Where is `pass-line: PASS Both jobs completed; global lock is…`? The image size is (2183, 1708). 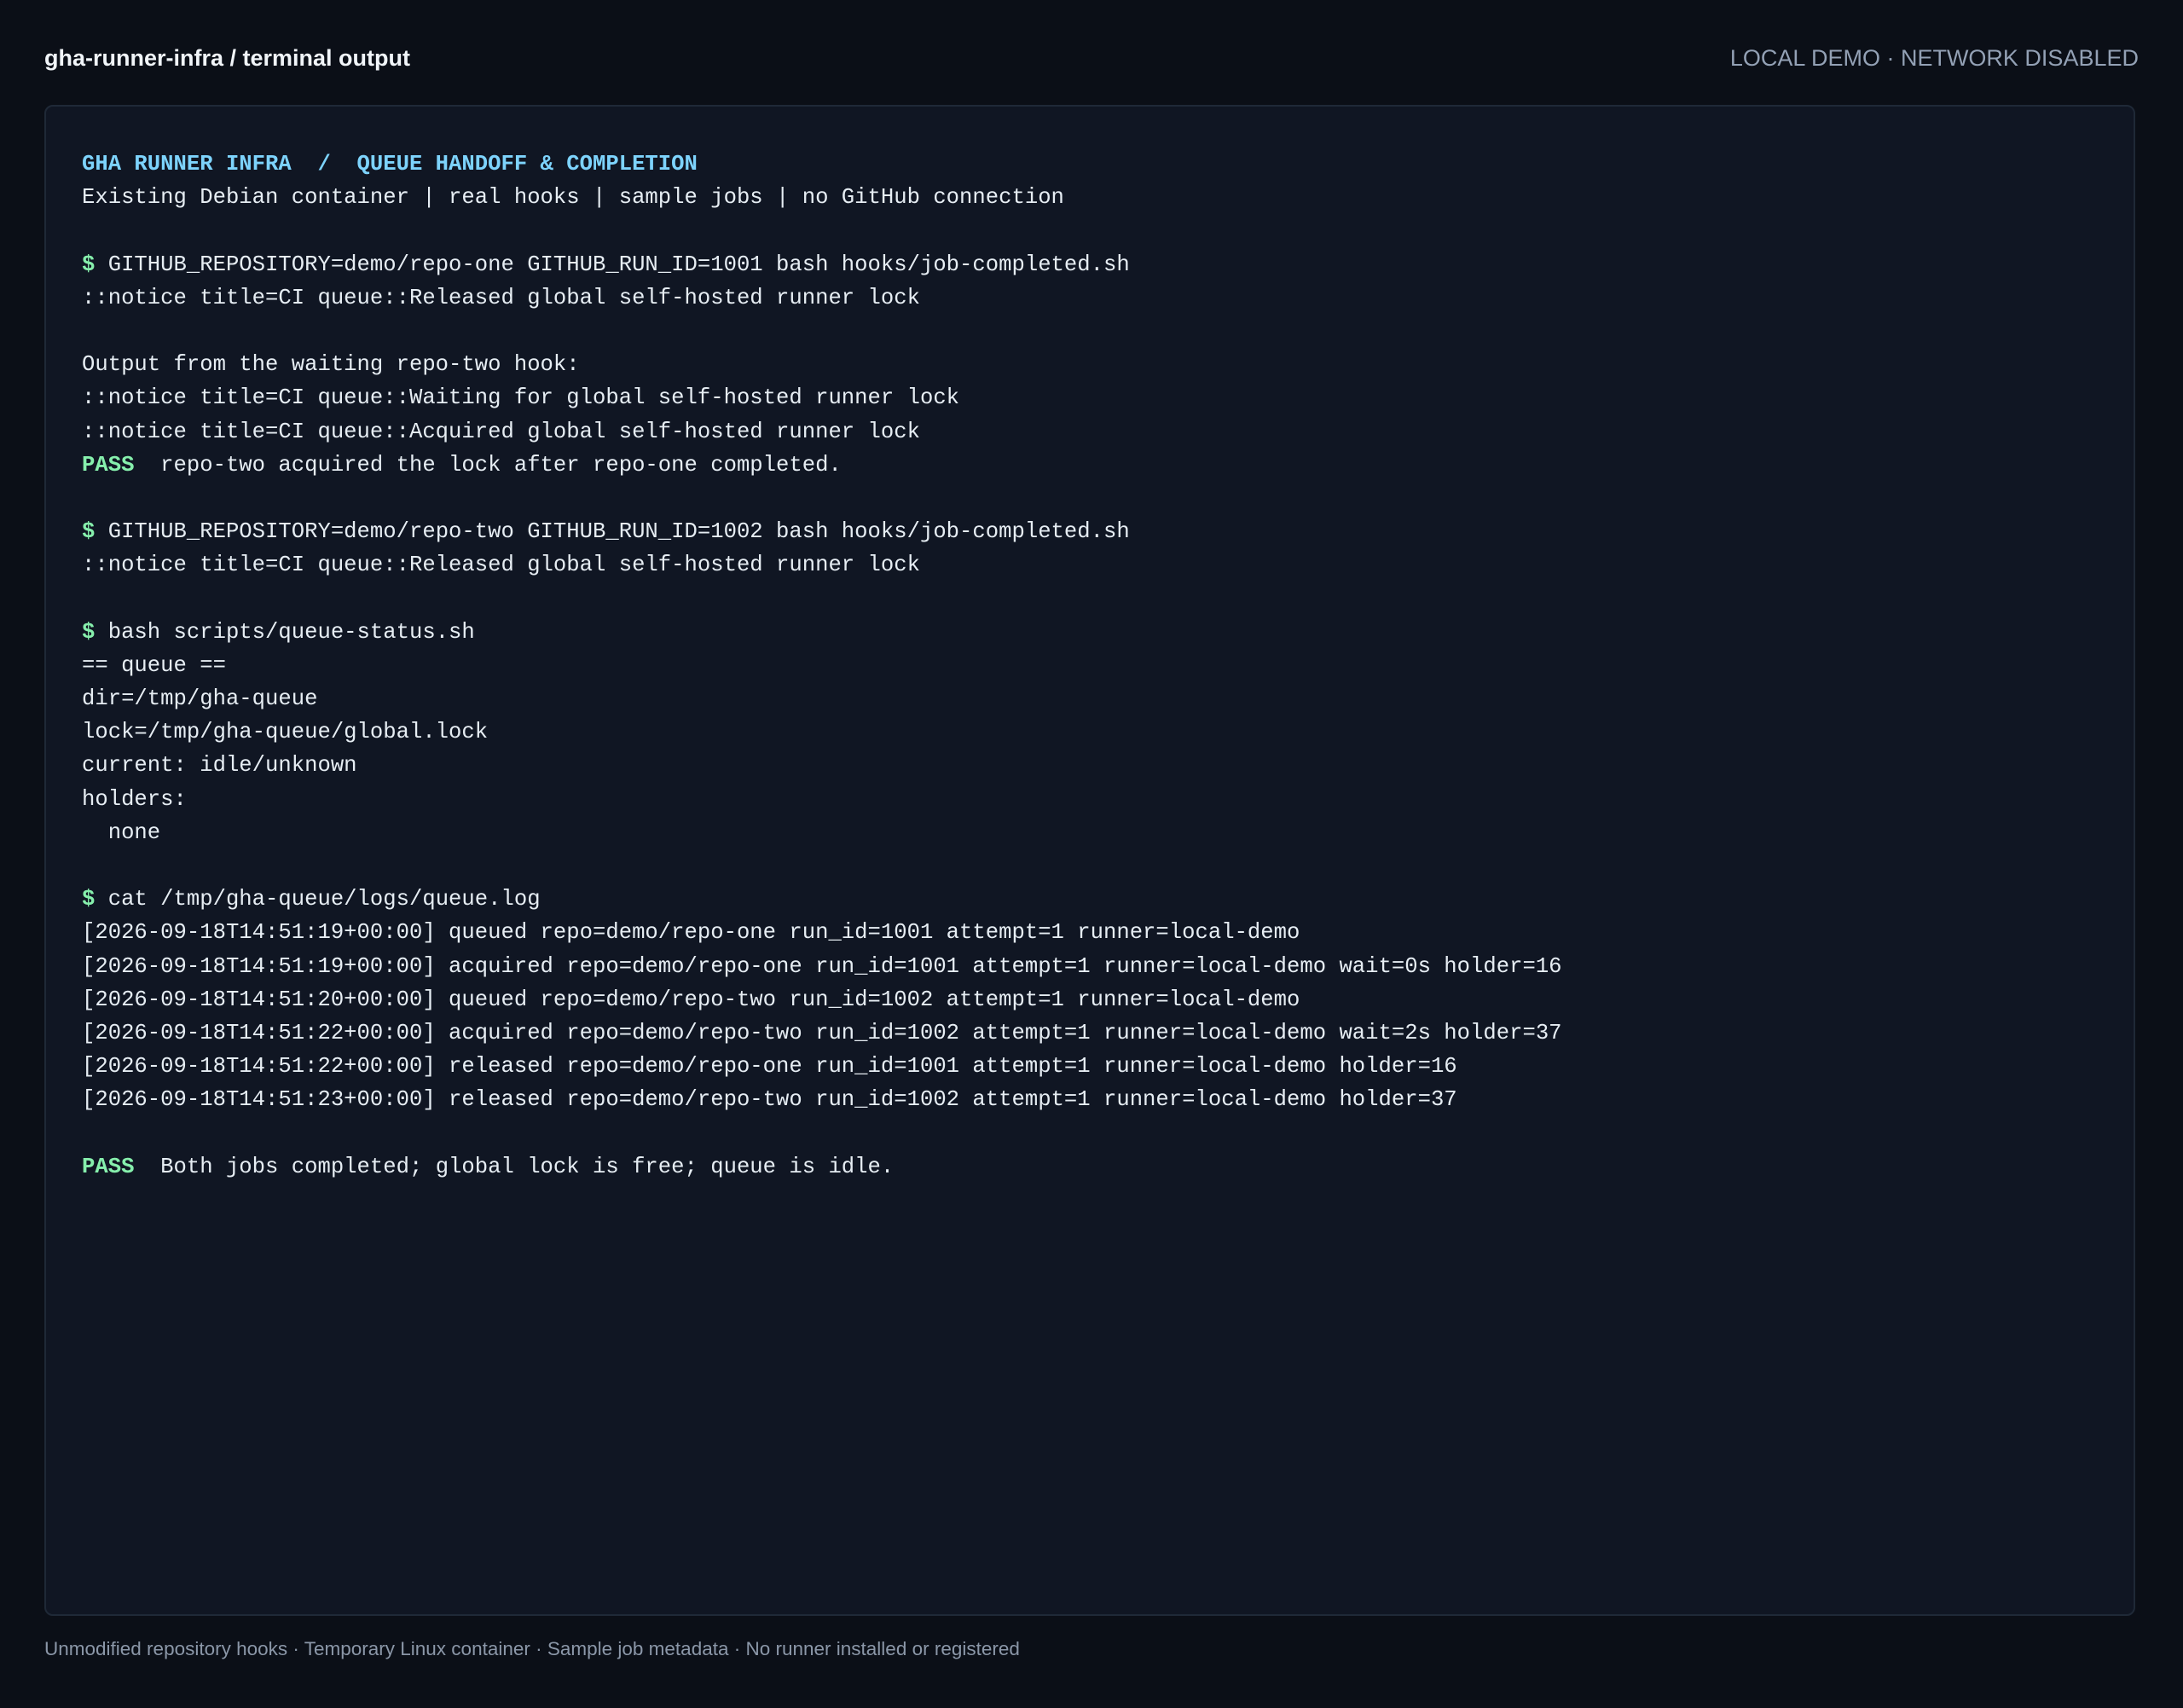
pass-line: PASS Both jobs completed; global lock is… is located at coordinates (1090, 1167).